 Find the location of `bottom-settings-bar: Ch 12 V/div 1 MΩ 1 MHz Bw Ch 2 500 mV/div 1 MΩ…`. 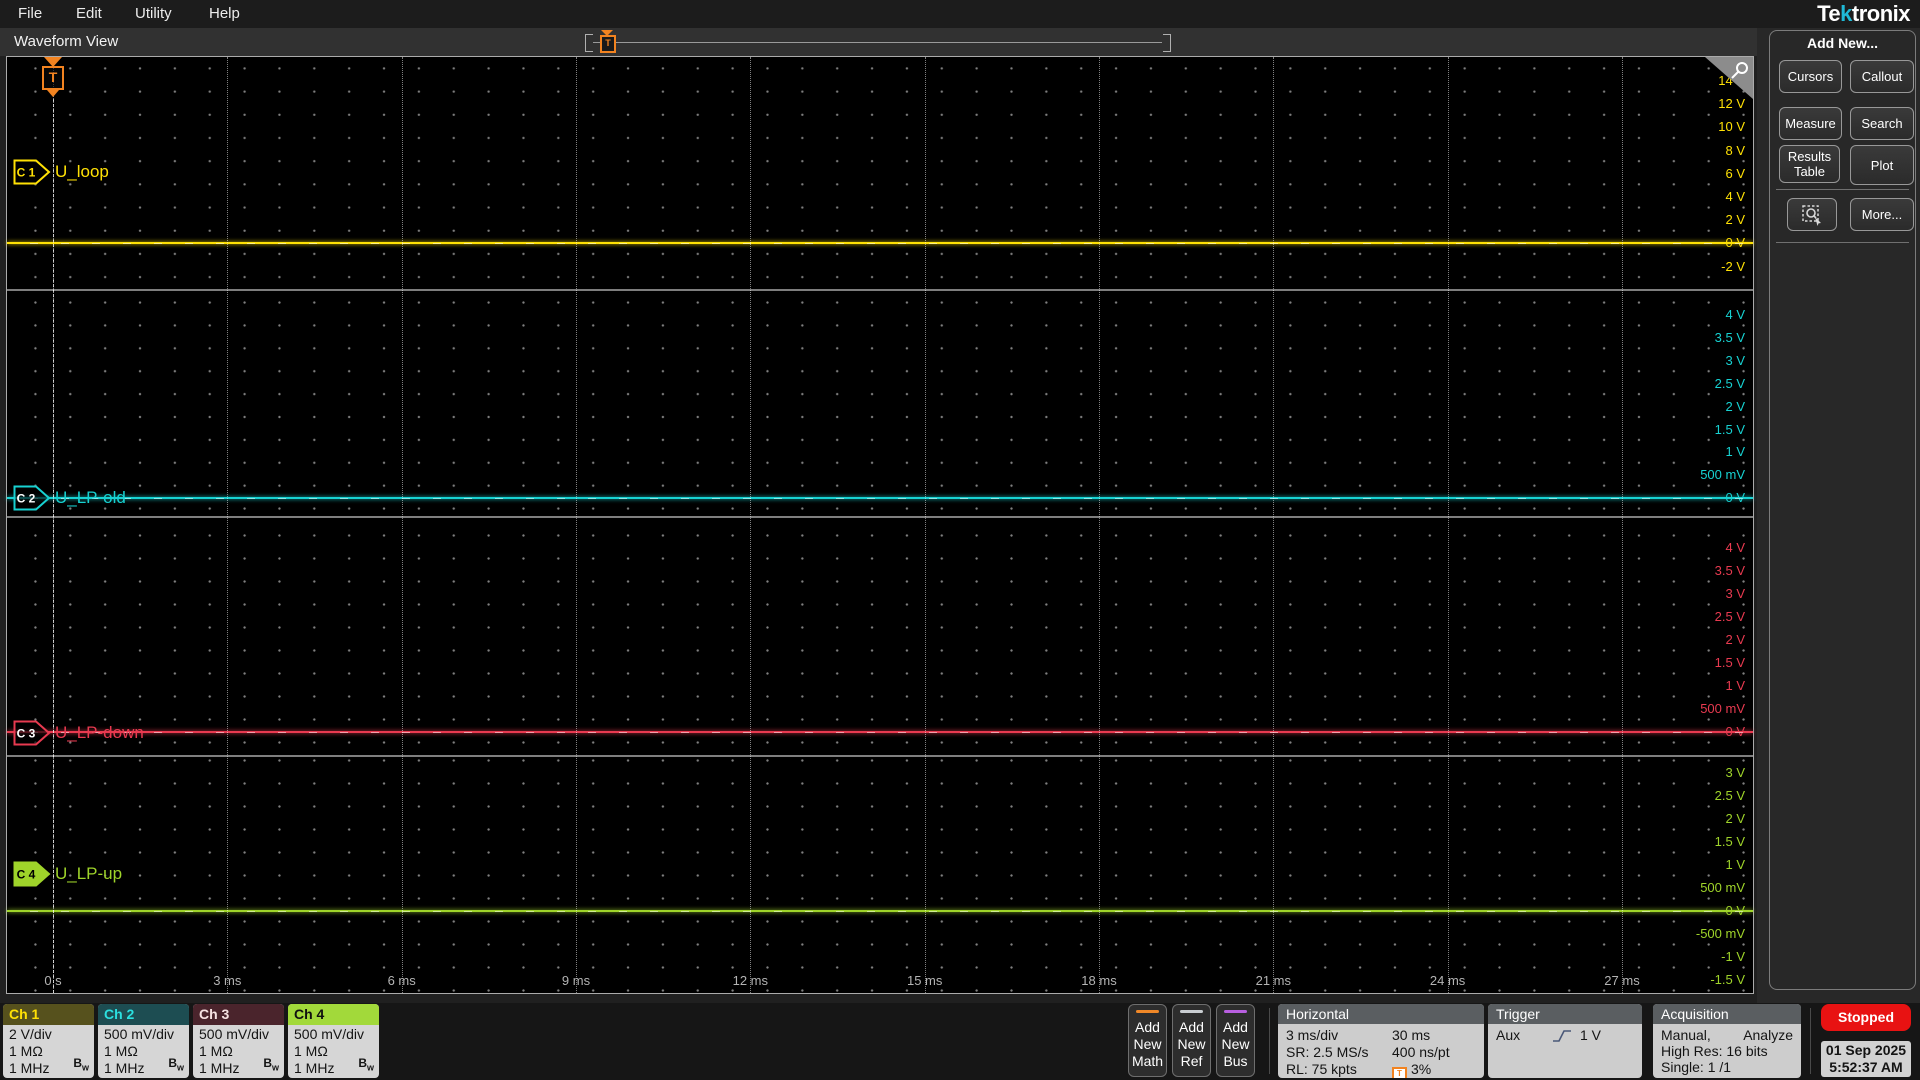

bottom-settings-bar: Ch 12 V/div 1 MΩ 1 MHz Bw Ch 2 500 mV/div 1 MΩ… is located at coordinates (960, 1041).